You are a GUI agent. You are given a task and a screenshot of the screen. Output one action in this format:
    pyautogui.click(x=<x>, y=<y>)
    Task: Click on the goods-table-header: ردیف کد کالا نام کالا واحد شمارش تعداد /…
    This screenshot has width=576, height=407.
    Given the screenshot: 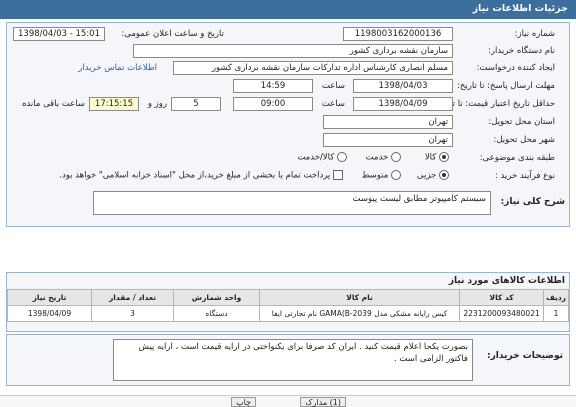 What is the action you would take?
    pyautogui.click(x=288, y=297)
    